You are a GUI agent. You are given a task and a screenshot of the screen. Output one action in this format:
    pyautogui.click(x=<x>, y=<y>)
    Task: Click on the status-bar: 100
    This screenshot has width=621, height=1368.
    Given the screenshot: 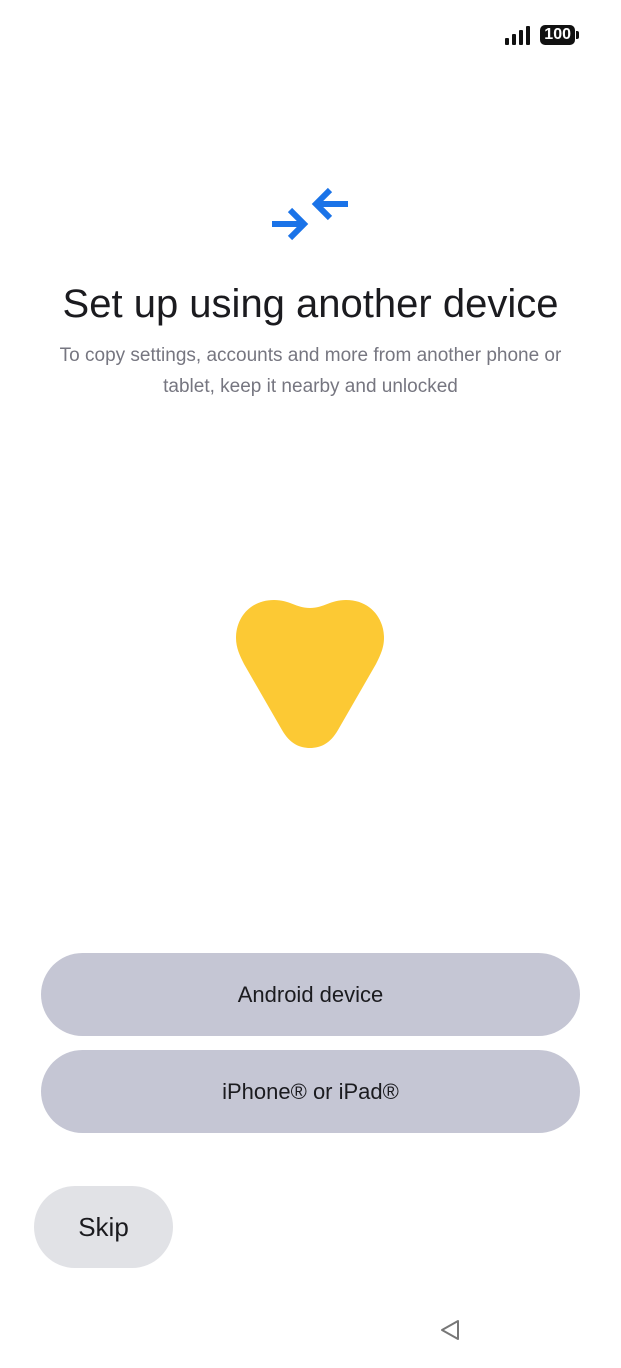 What is the action you would take?
    pyautogui.click(x=542, y=35)
    